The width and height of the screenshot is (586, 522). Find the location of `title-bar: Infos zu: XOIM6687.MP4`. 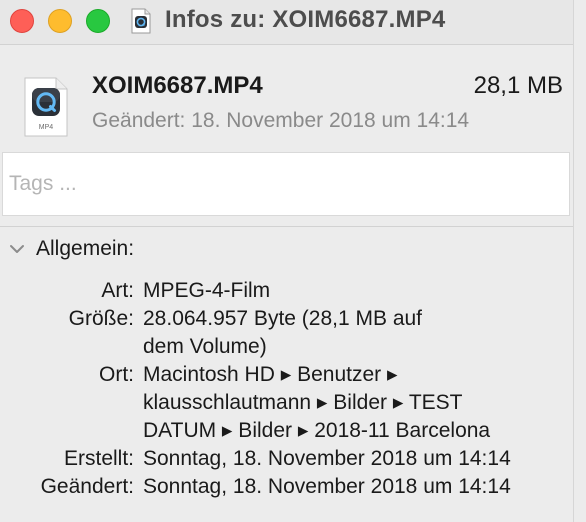

title-bar: Infos zu: XOIM6687.MP4 is located at coordinates (286, 22).